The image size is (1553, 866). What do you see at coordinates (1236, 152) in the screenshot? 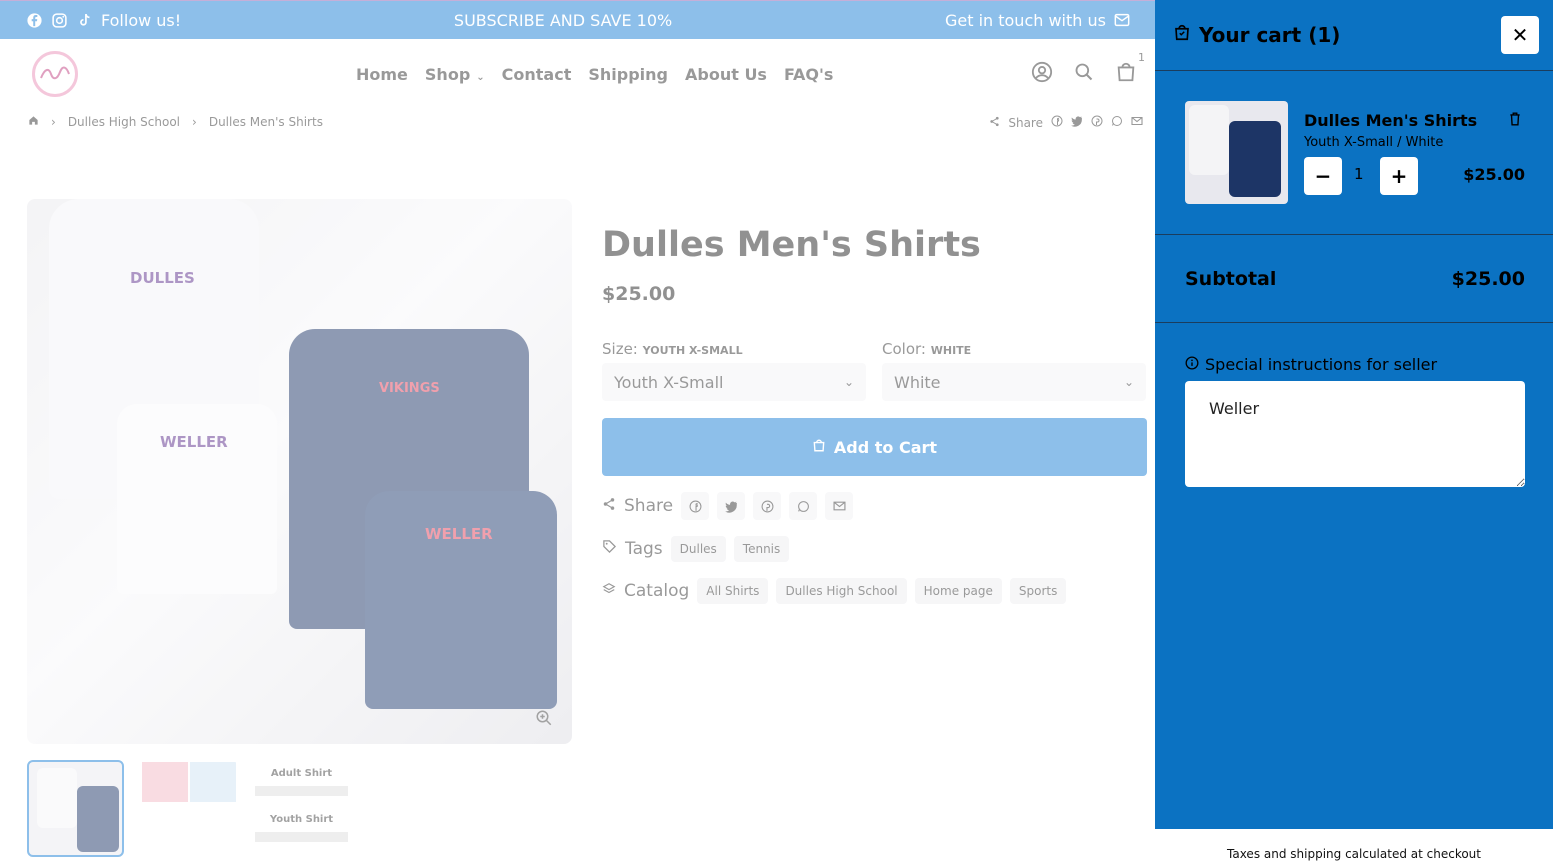
I see `cart-item-image` at bounding box center [1236, 152].